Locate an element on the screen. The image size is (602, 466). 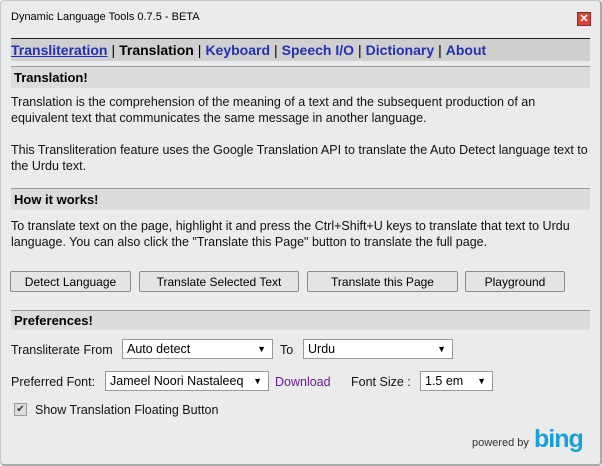
font-label: Preferred Font: is located at coordinates (53, 382).